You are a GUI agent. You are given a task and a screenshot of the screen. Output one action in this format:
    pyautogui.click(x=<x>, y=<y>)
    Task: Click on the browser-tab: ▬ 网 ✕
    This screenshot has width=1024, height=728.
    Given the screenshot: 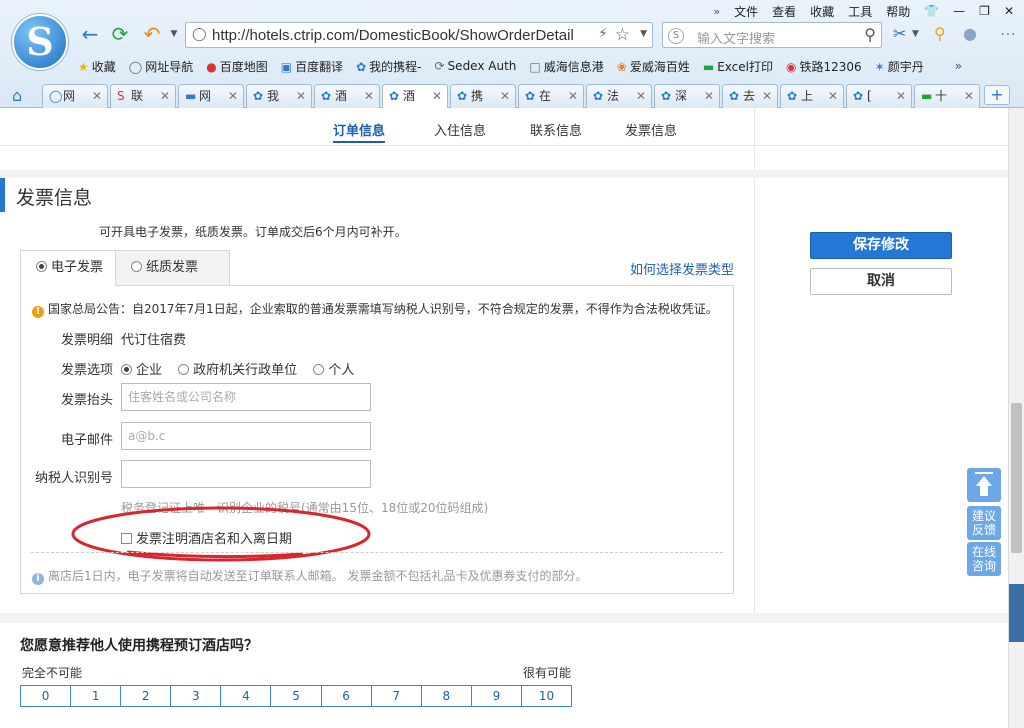 What is the action you would take?
    pyautogui.click(x=211, y=96)
    